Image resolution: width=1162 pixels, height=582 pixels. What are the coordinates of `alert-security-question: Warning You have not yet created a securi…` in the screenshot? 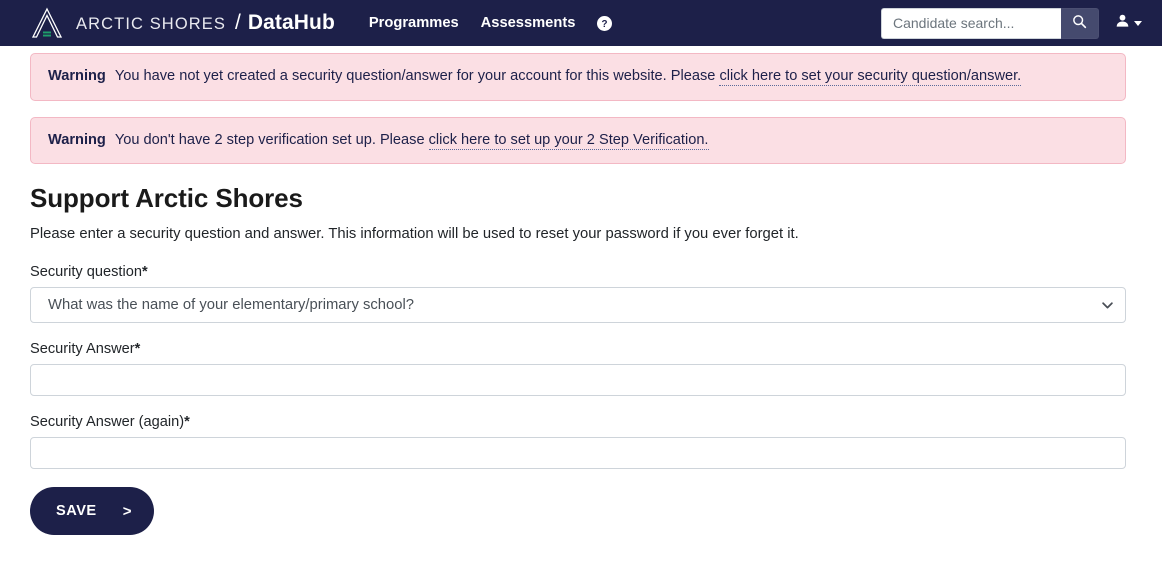 It's located at (578, 77).